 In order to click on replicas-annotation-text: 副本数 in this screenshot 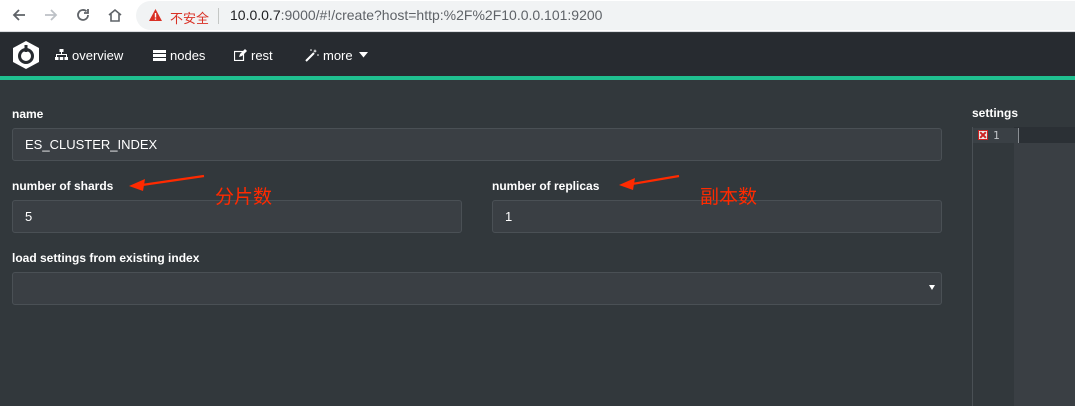, I will do `click(729, 197)`.